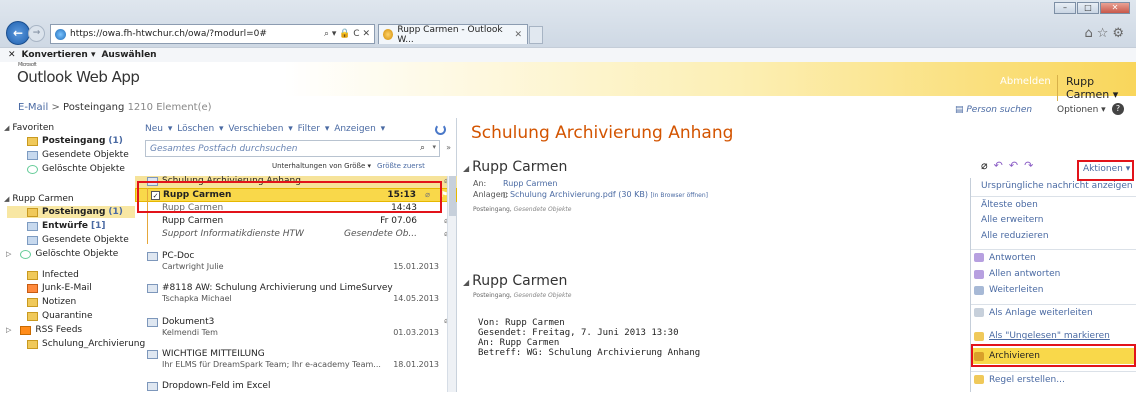 The image size is (1136, 394). I want to click on list-item: Dokument3 Kelmendi Tem 01.03.2013 ⌀, so click(296, 329).